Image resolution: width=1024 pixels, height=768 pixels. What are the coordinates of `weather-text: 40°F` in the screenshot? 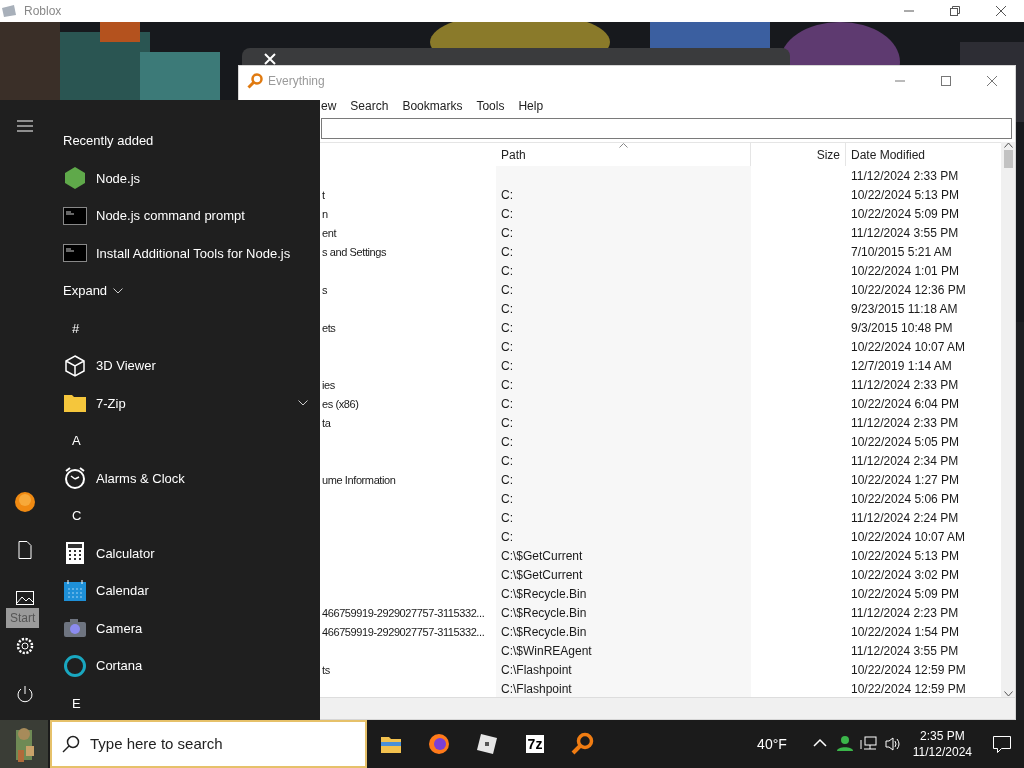 It's located at (772, 744).